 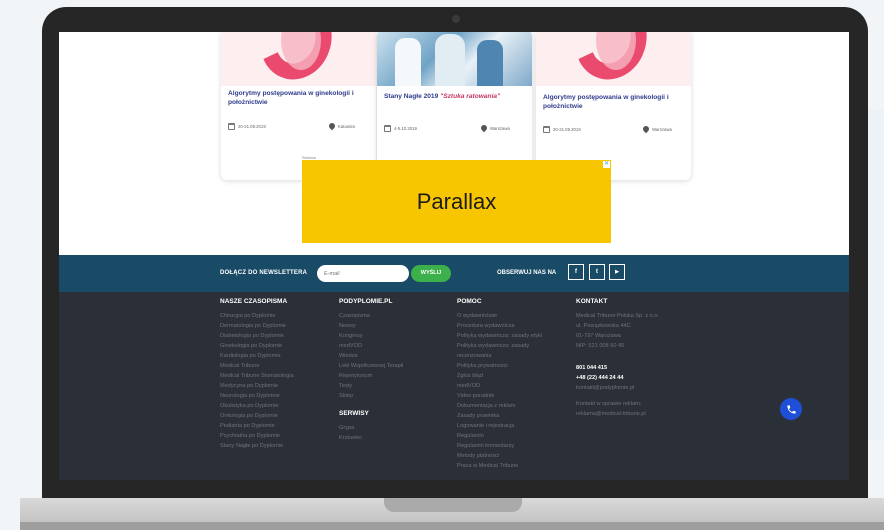 What do you see at coordinates (469, 301) in the screenshot?
I see `footer-heading: POMOC` at bounding box center [469, 301].